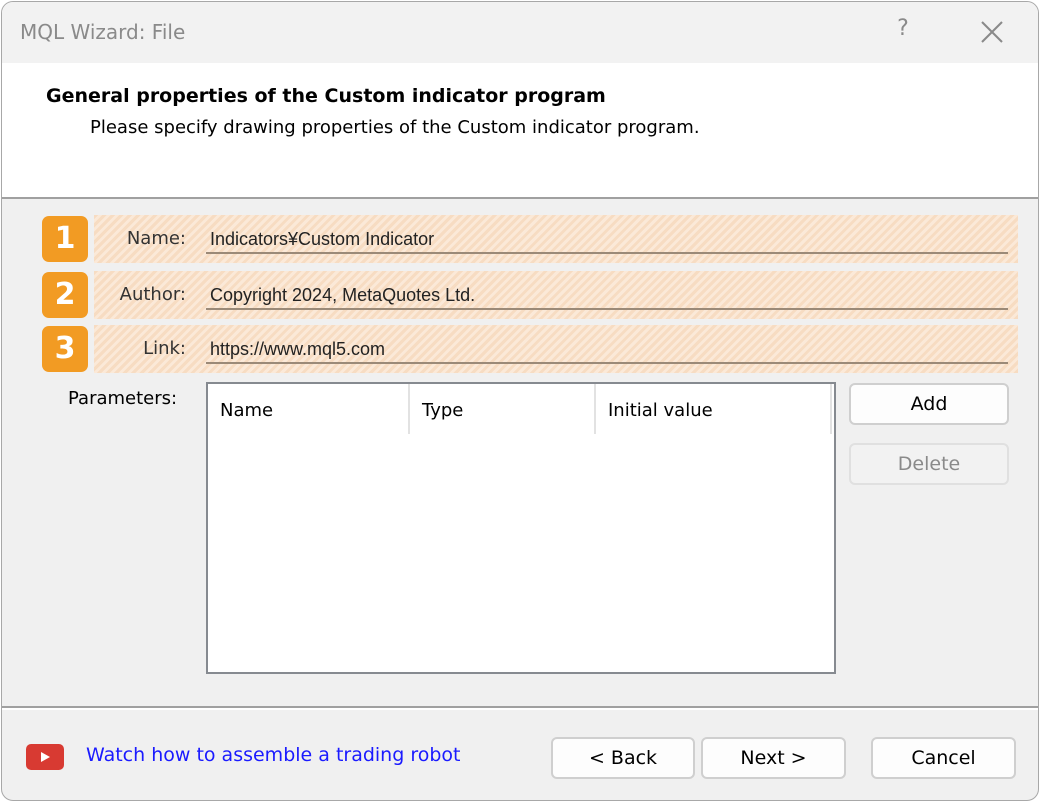 Image resolution: width=1040 pixels, height=802 pixels. What do you see at coordinates (65, 349) in the screenshot?
I see `step-badge-3: 3` at bounding box center [65, 349].